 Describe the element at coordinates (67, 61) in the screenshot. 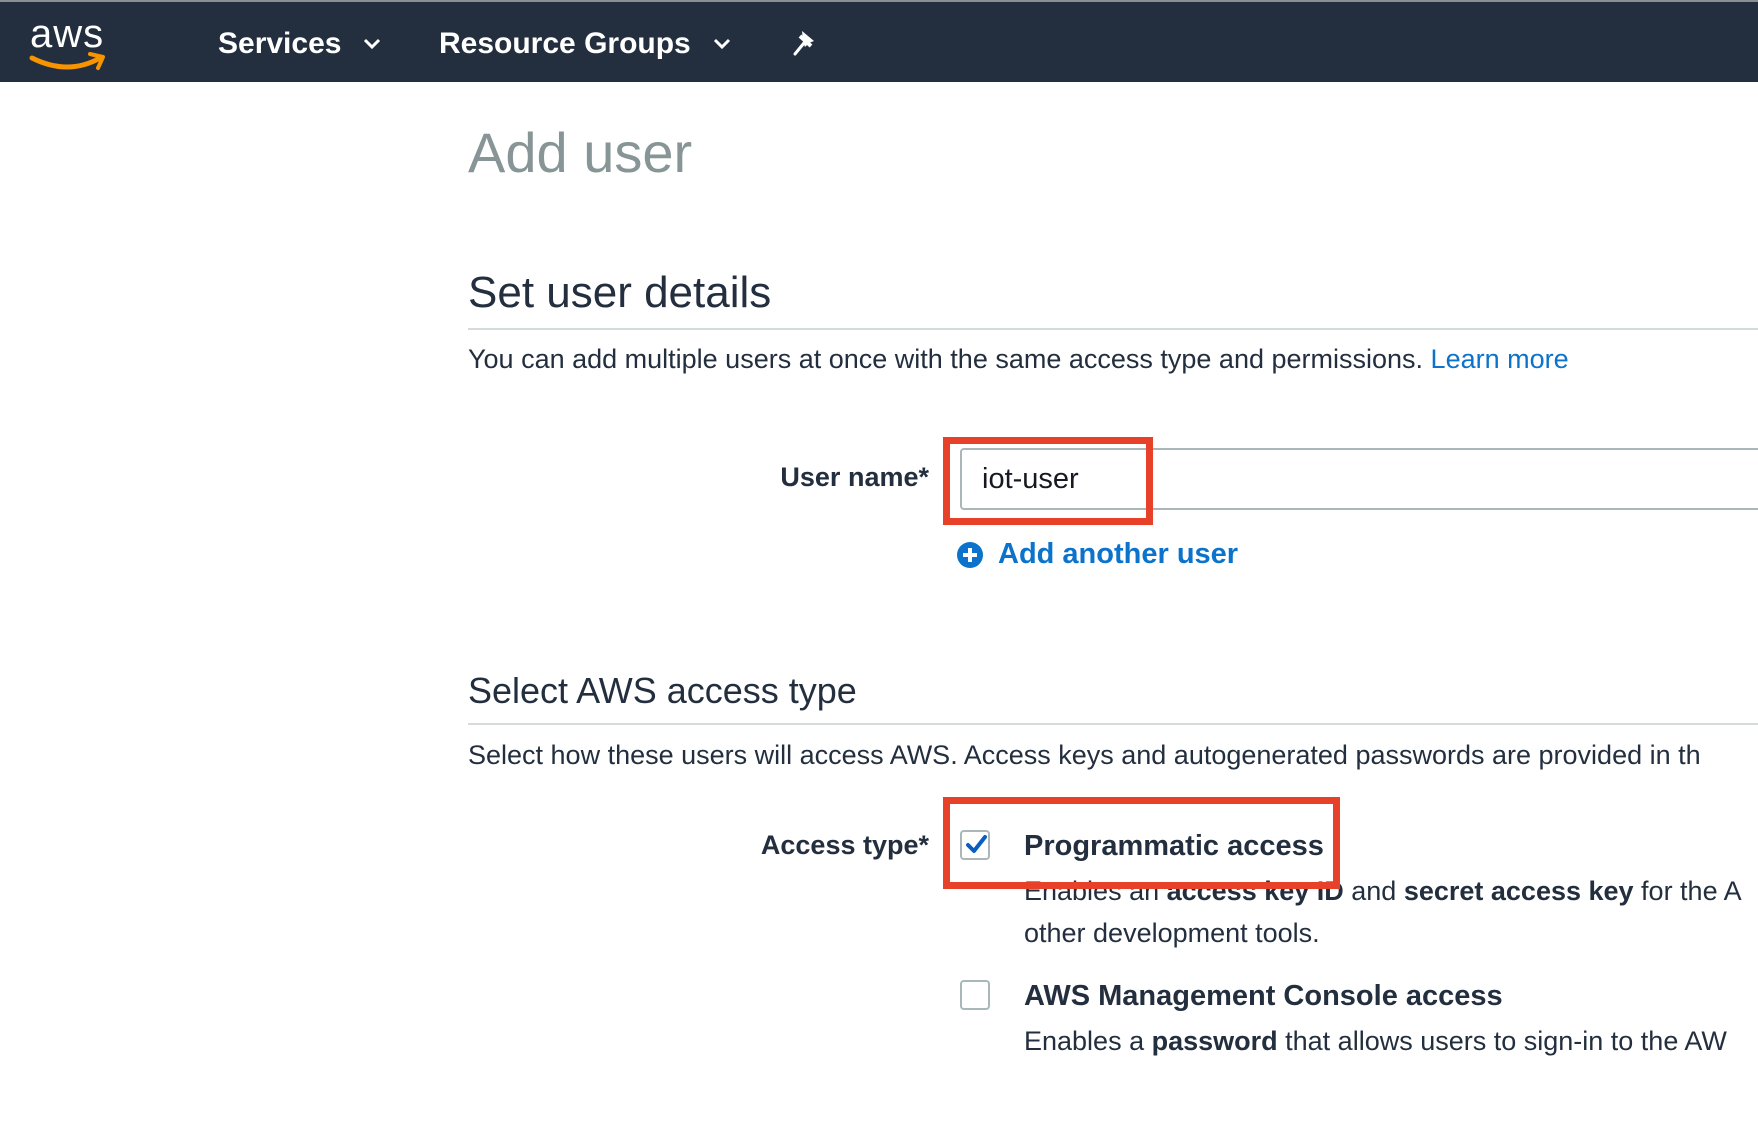

I see `aws-smile-icon` at that location.